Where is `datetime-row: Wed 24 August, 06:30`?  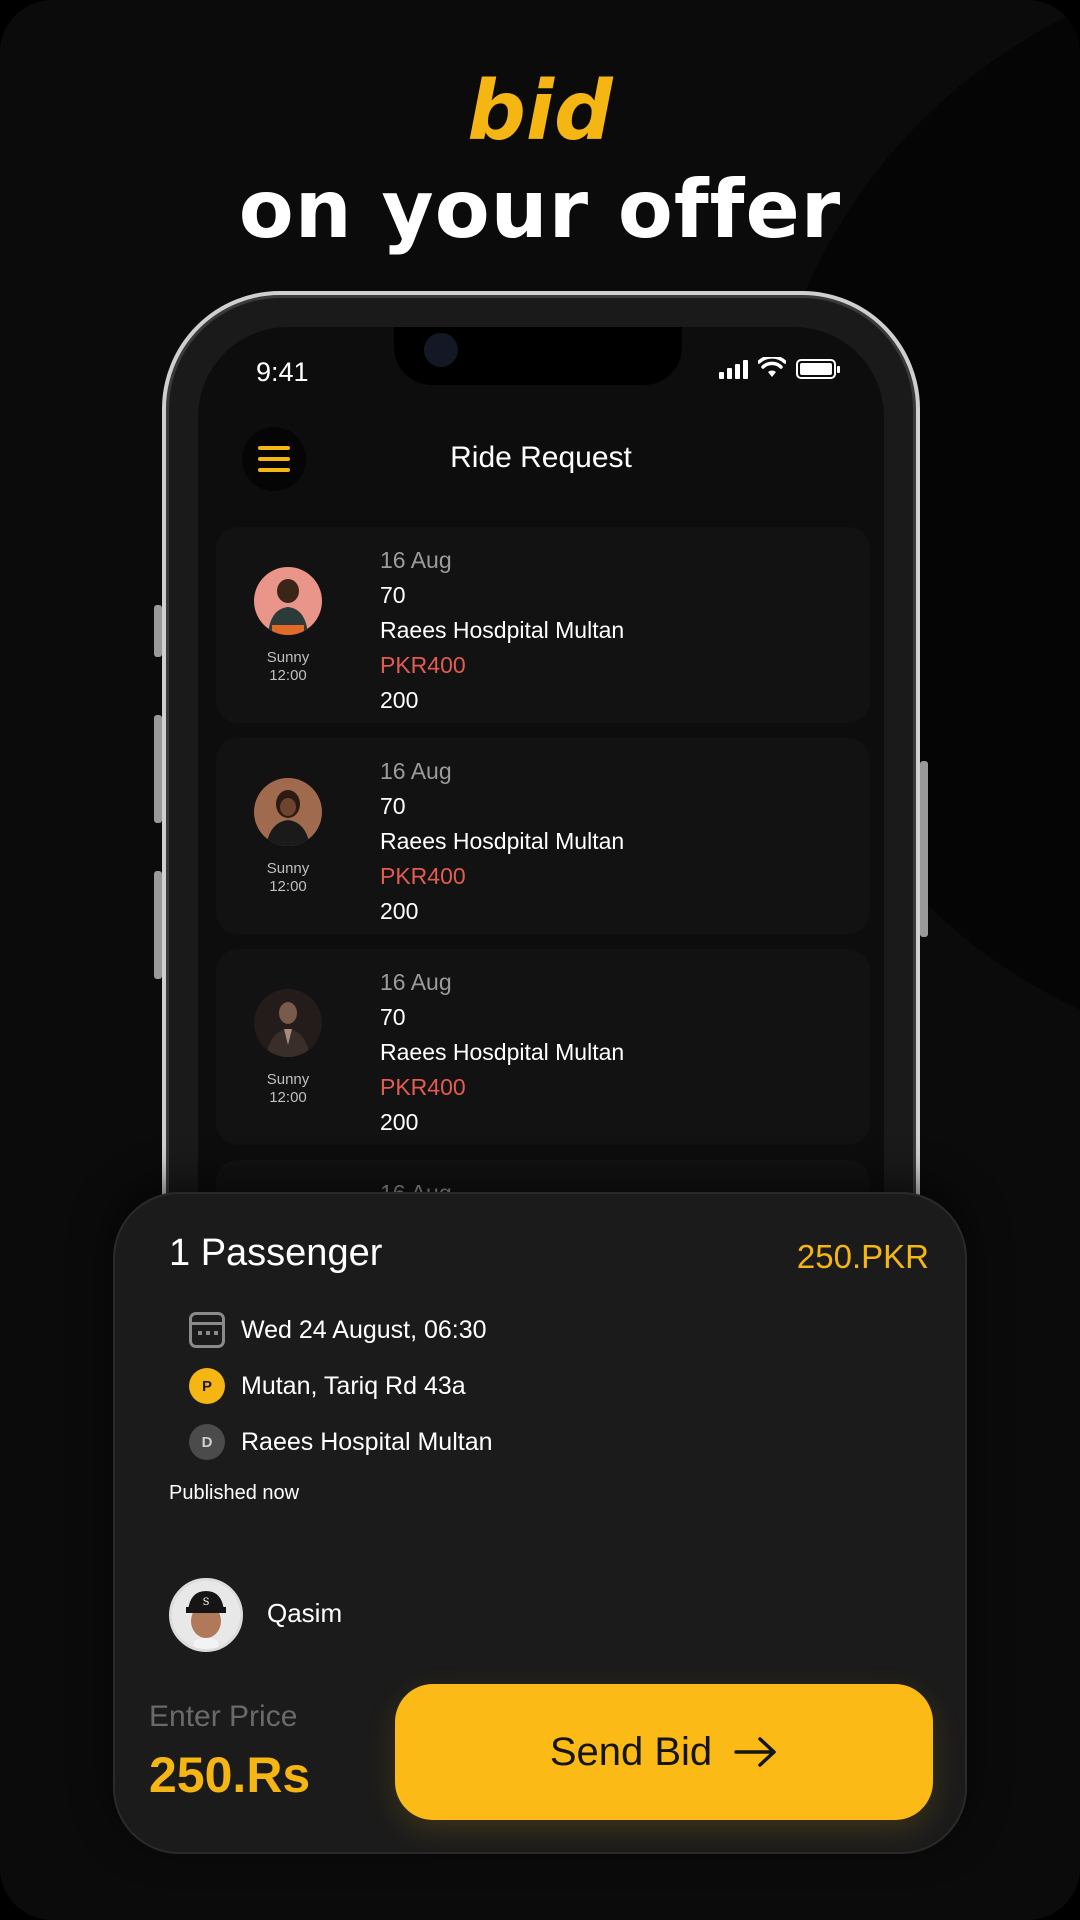 datetime-row: Wed 24 August, 06:30 is located at coordinates (338, 1330).